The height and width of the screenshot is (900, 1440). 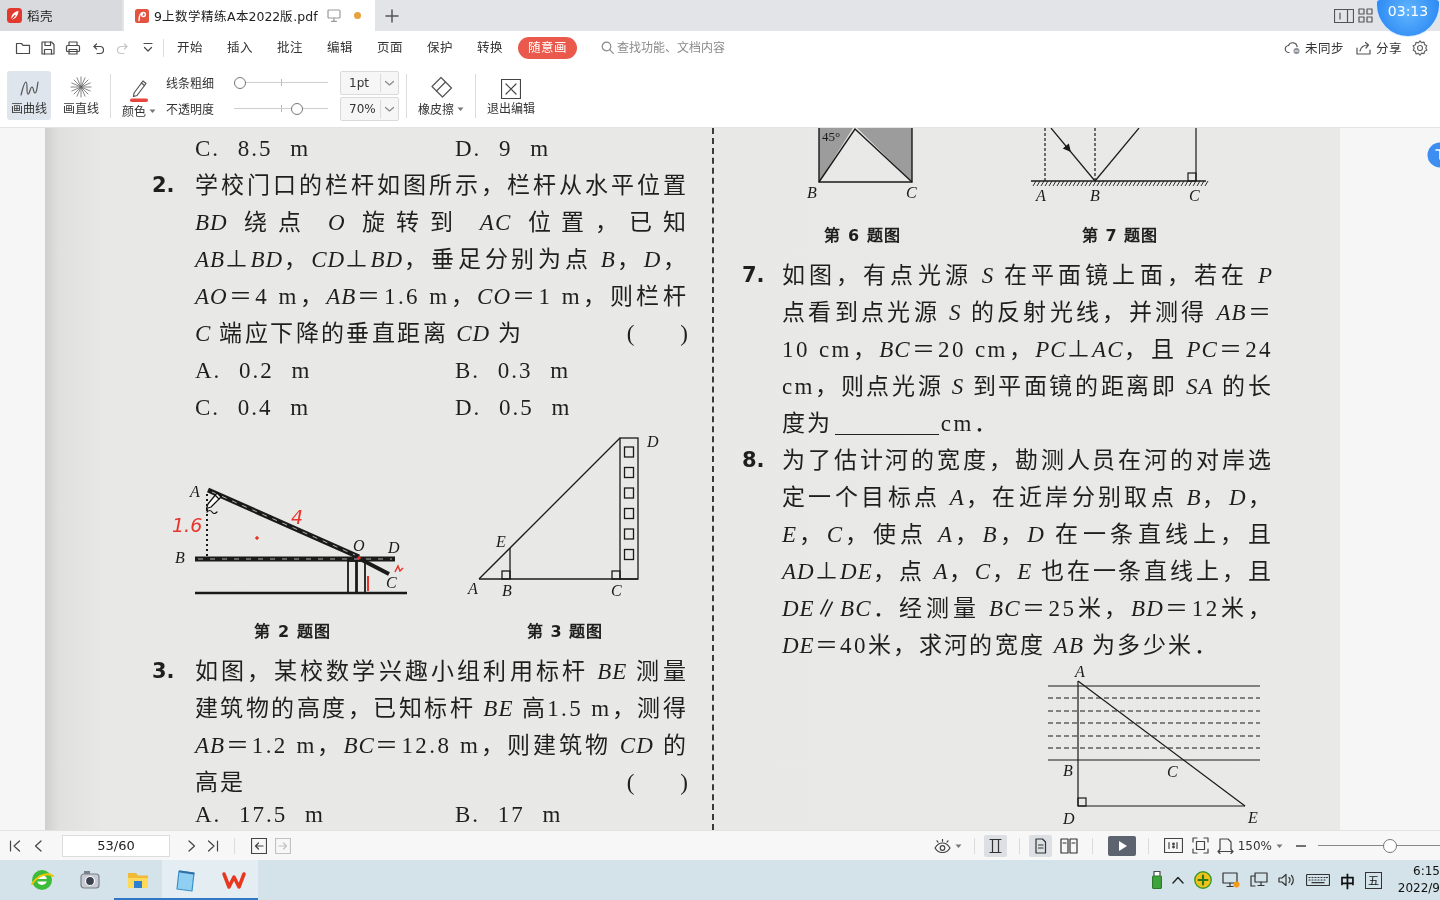 What do you see at coordinates (392, 15) in the screenshot?
I see `plus-icon` at bounding box center [392, 15].